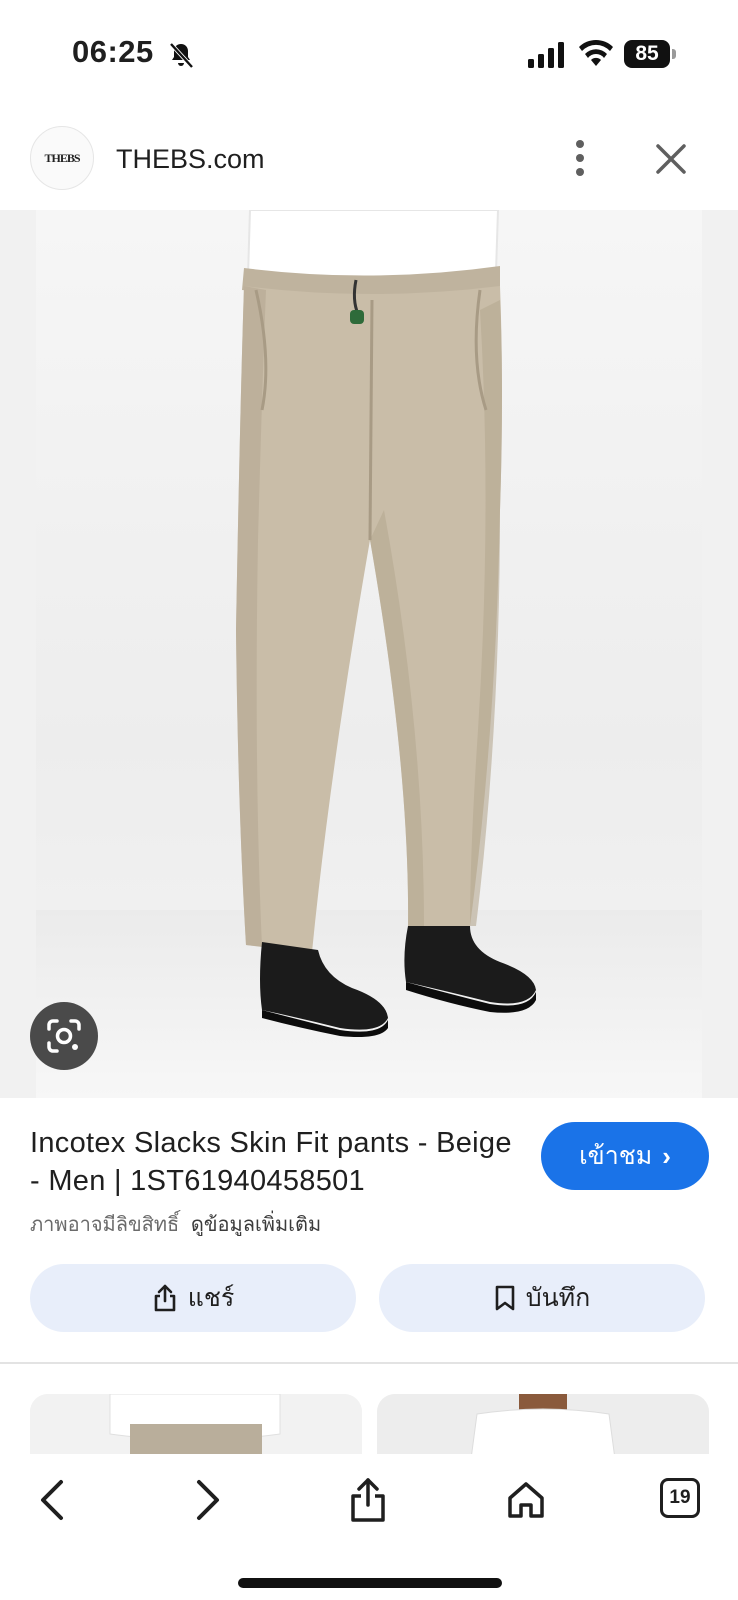 The height and width of the screenshot is (1600, 738). Describe the element at coordinates (616, 1156) in the screenshot. I see `visit-button-label: เข้าชม` at that location.